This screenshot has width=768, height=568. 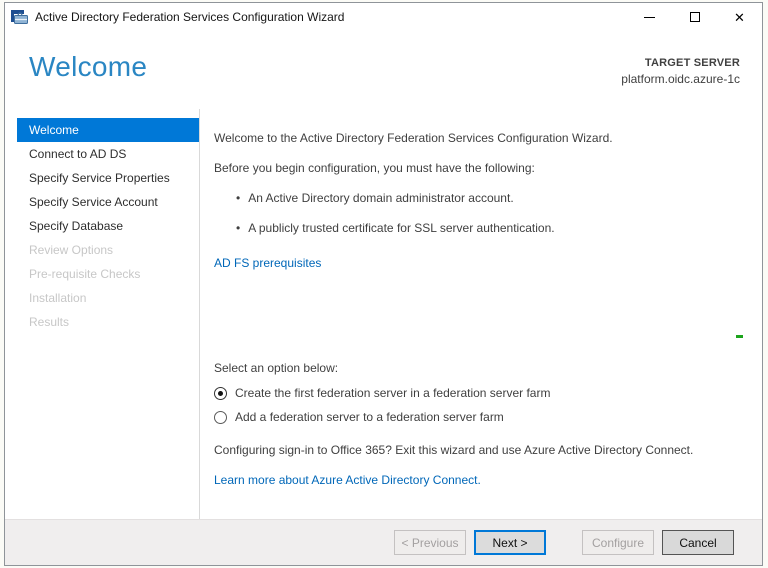 What do you see at coordinates (510, 542) in the screenshot?
I see `next-button: Next >` at bounding box center [510, 542].